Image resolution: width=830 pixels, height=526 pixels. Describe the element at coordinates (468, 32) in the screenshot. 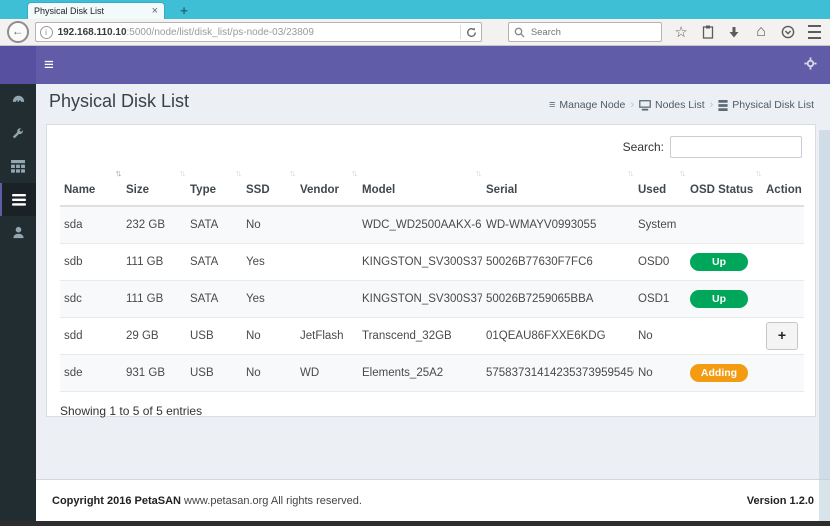

I see `reload-icon` at that location.